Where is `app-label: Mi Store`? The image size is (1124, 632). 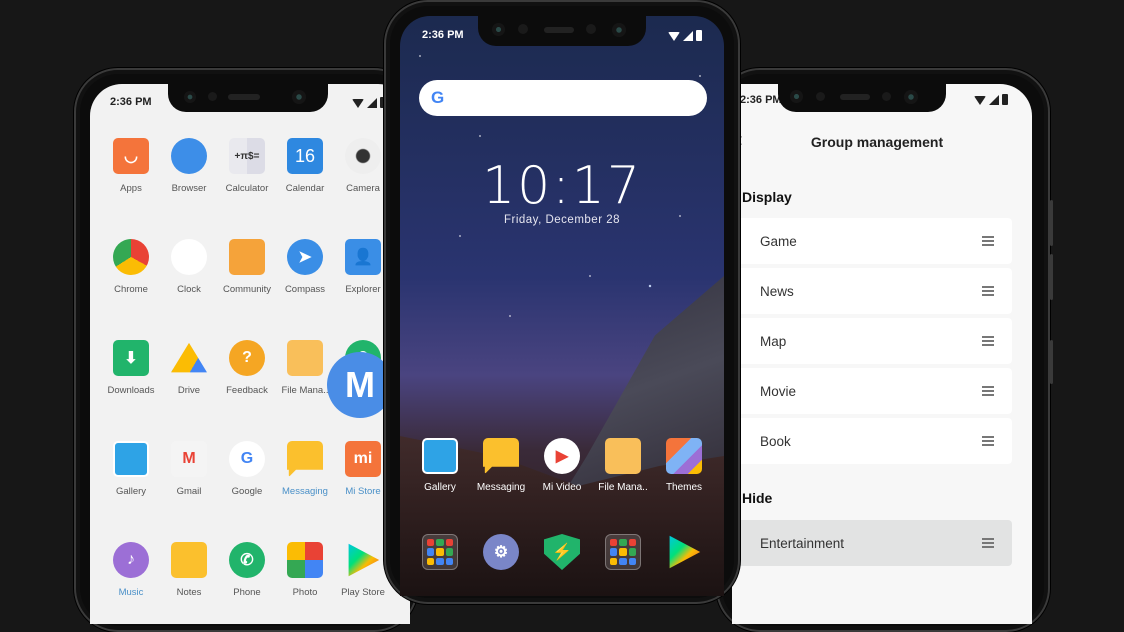 app-label: Mi Store is located at coordinates (363, 491).